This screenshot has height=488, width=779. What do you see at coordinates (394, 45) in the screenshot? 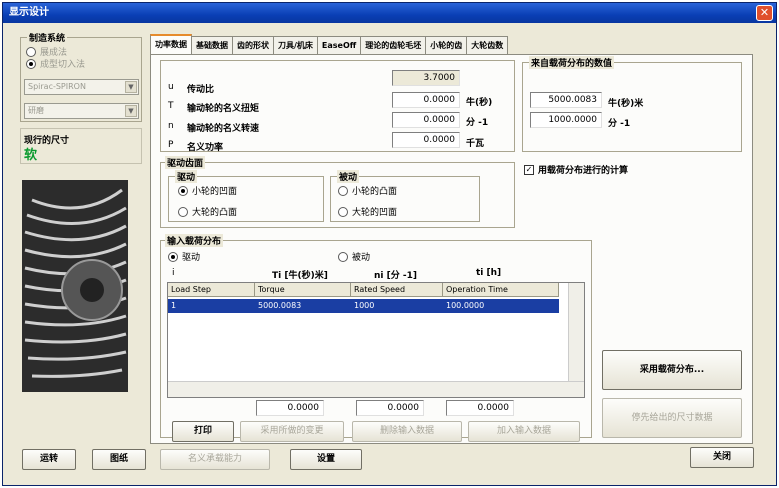
I see `tab-gear-blank: 理论的齿轮毛坯` at bounding box center [394, 45].